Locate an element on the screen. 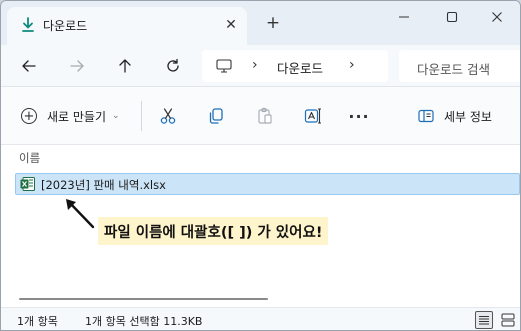 Image resolution: width=521 pixels, height=331 pixels. navigation-bar: › 다운로드 › 다운로드 검색 is located at coordinates (260, 66).